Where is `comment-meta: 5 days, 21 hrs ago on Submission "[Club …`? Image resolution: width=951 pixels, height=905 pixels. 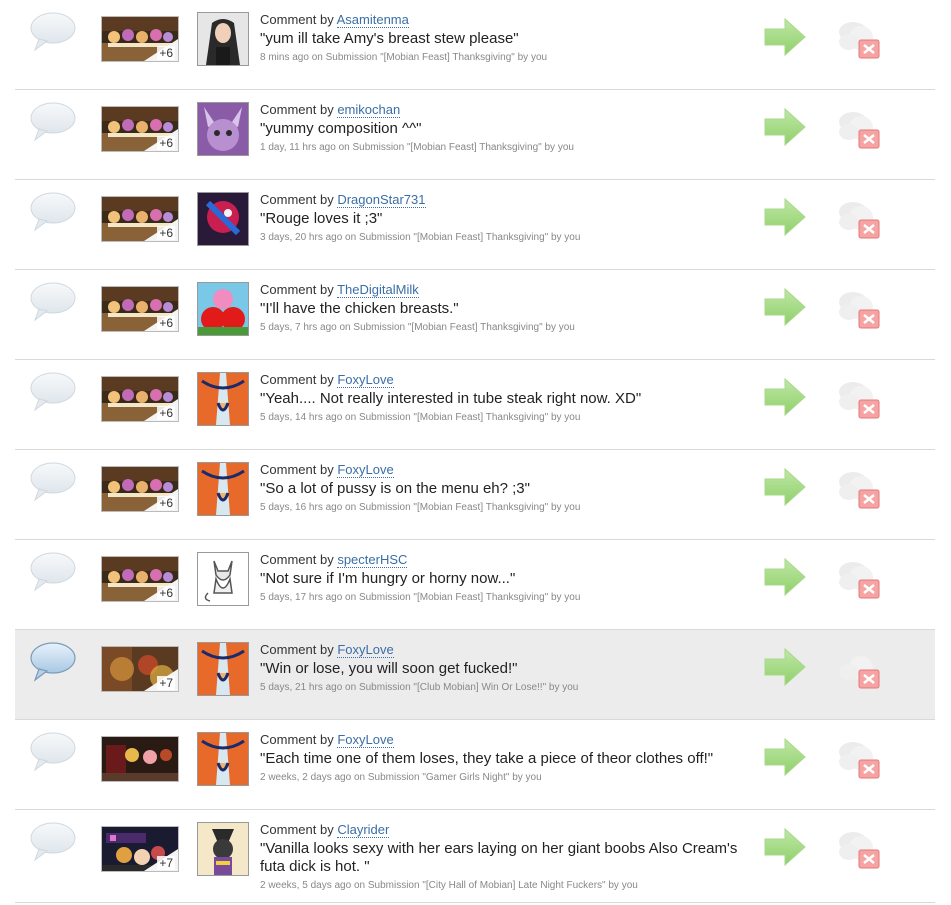
comment-meta: 5 days, 21 hrs ago on Submission "[Club … is located at coordinates (419, 687).